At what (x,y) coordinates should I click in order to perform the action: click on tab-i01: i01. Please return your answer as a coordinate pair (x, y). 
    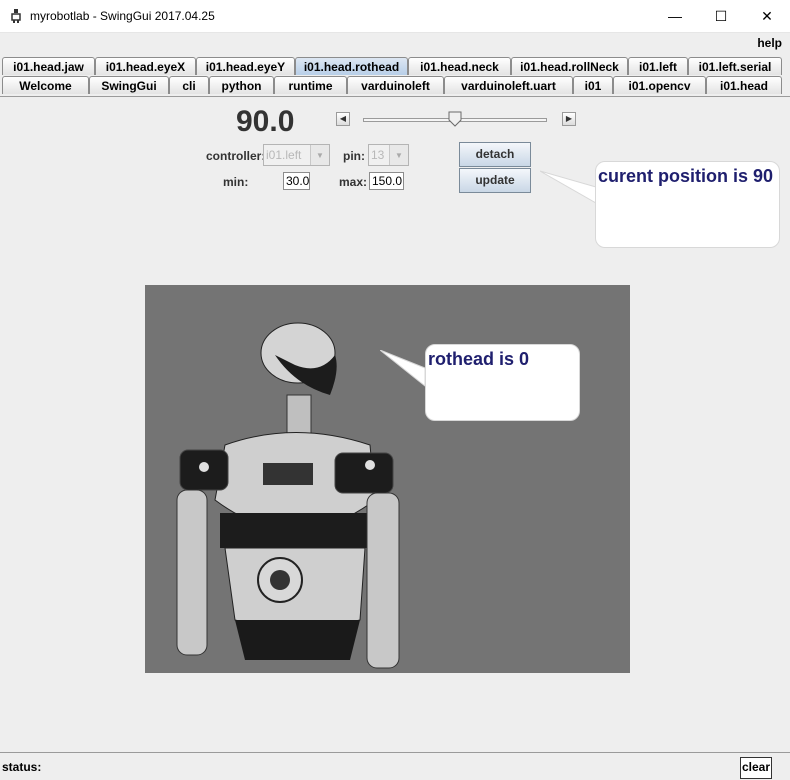
    Looking at the image, I should click on (593, 85).